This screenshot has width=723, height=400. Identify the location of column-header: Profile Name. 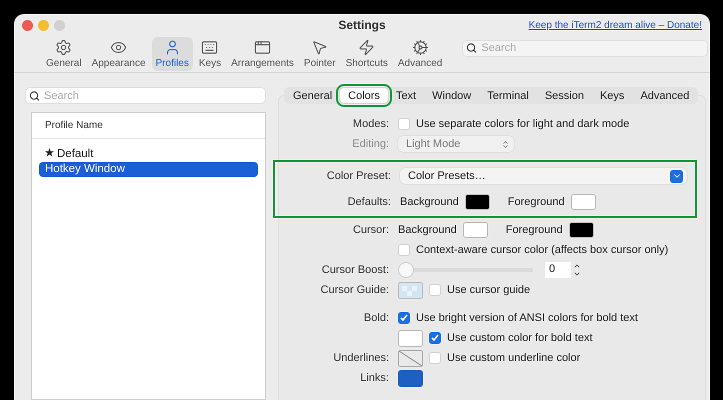
(148, 126).